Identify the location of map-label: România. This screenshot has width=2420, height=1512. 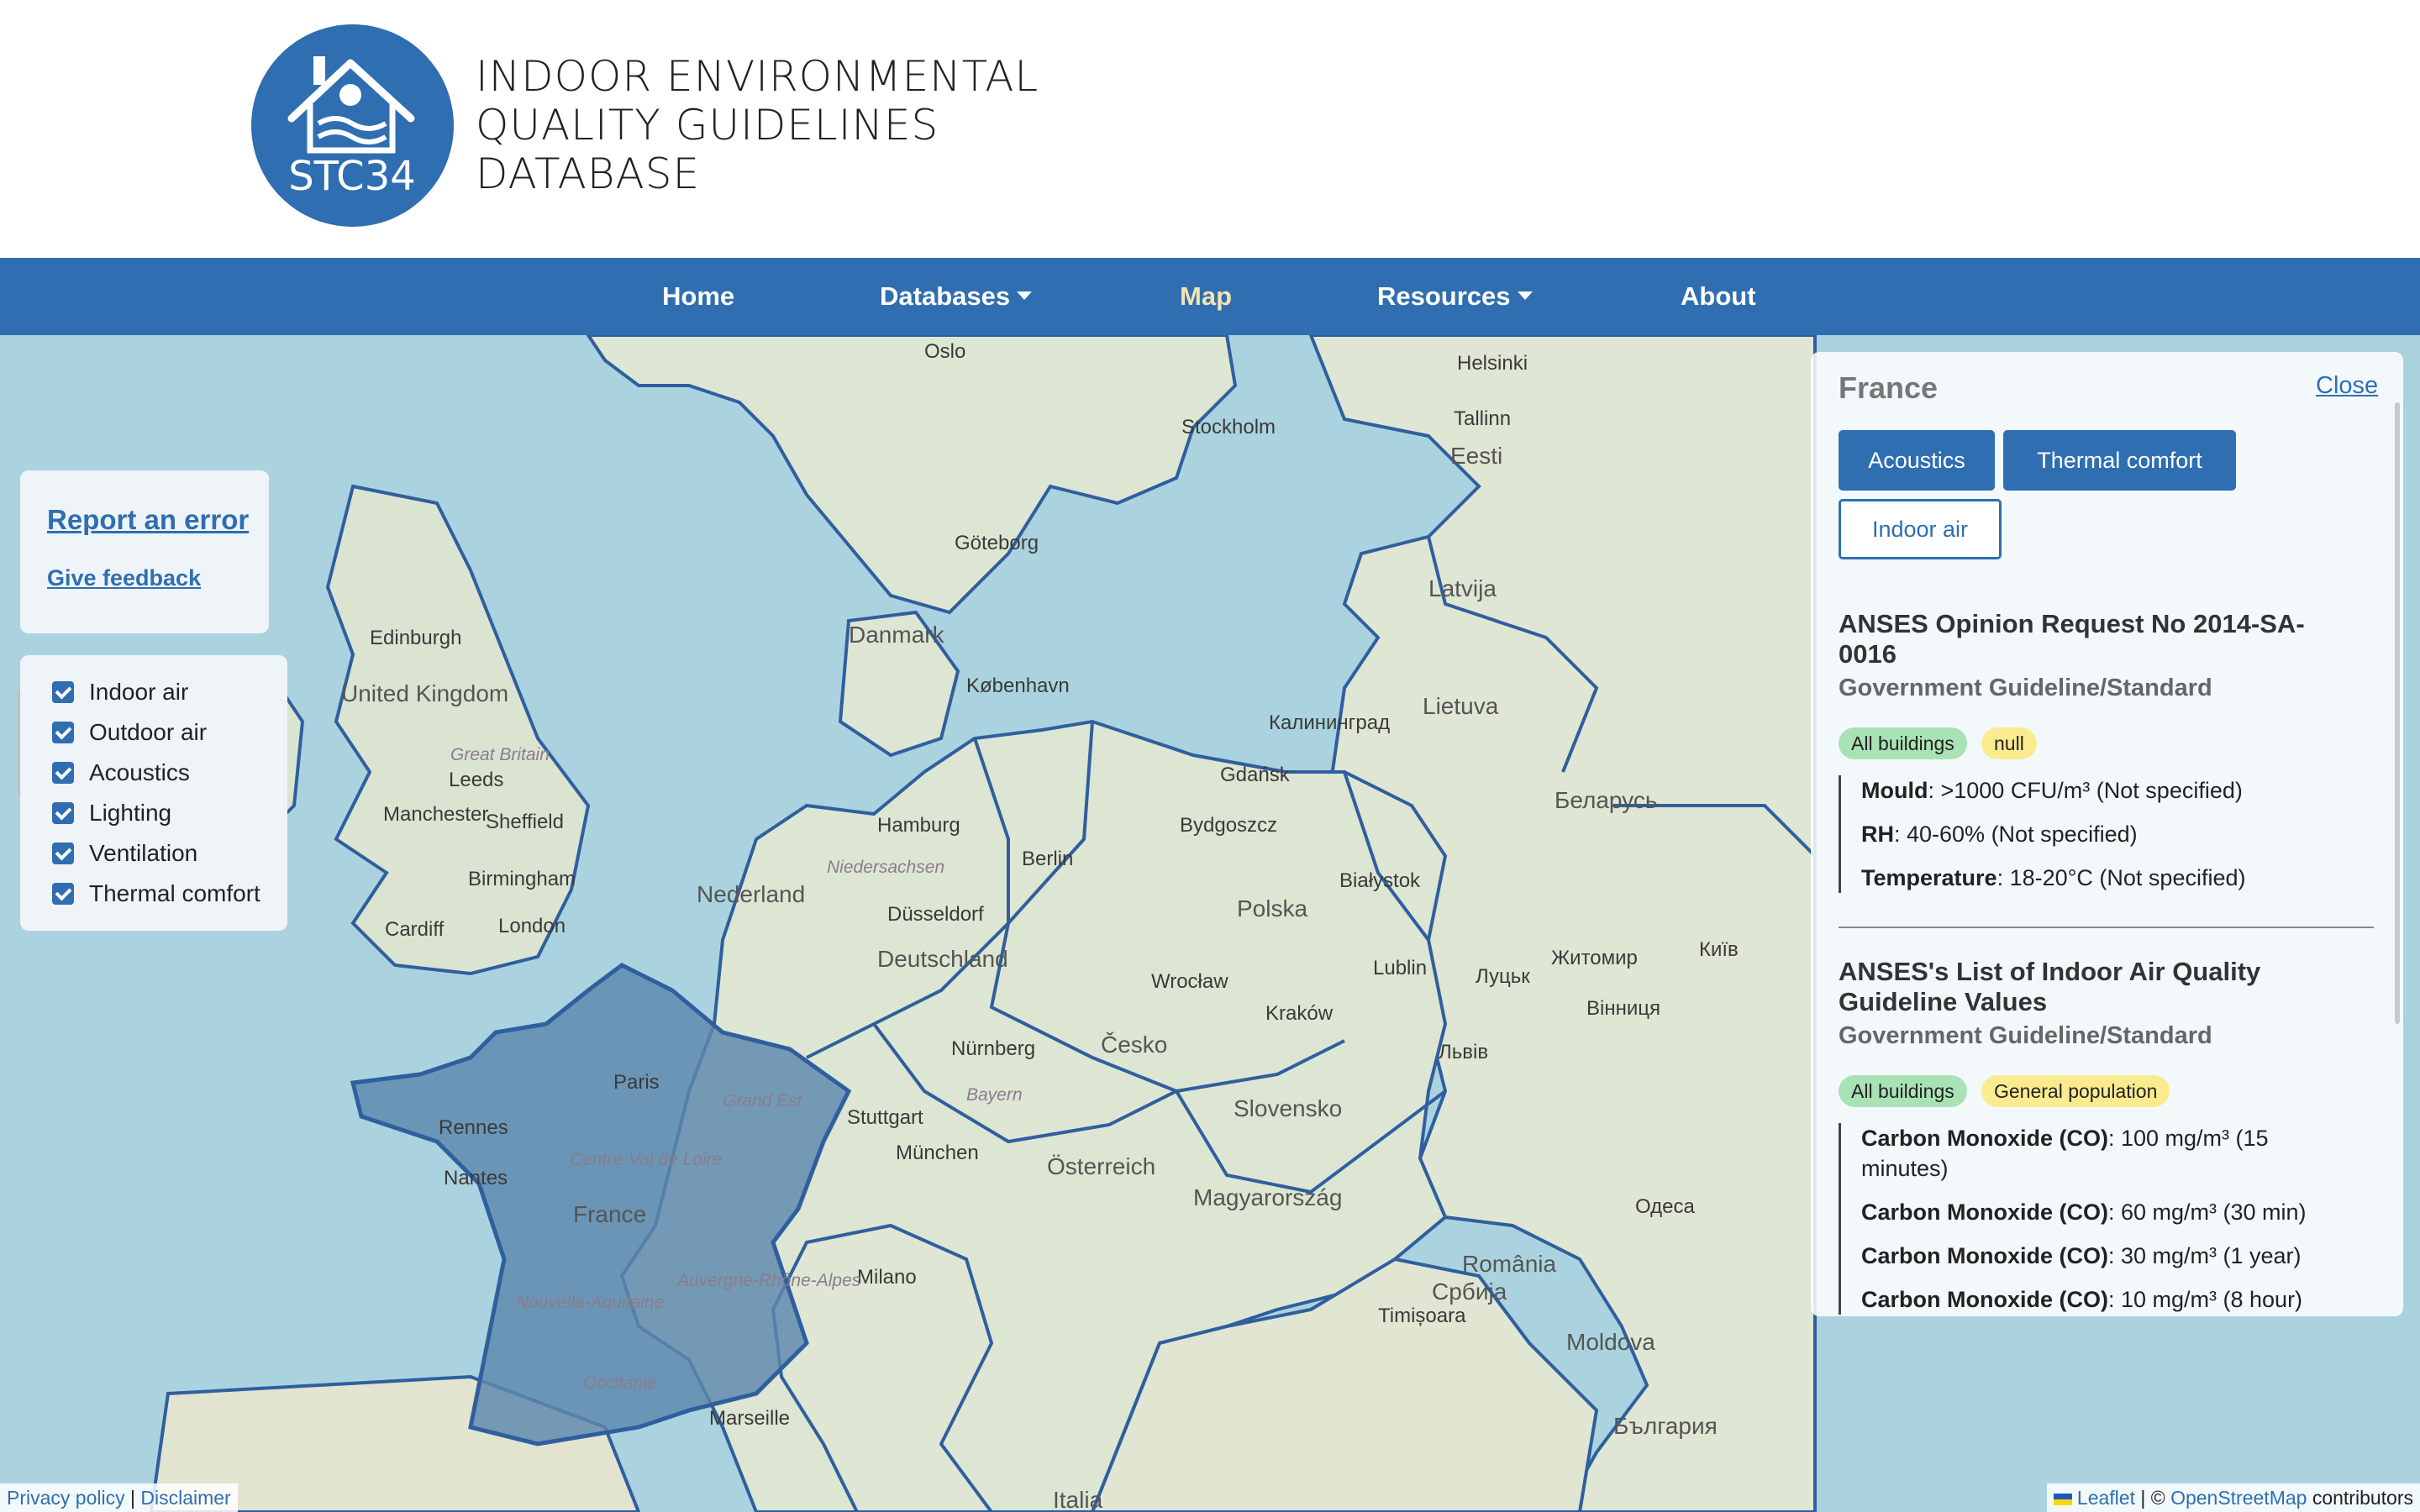
(1509, 1264).